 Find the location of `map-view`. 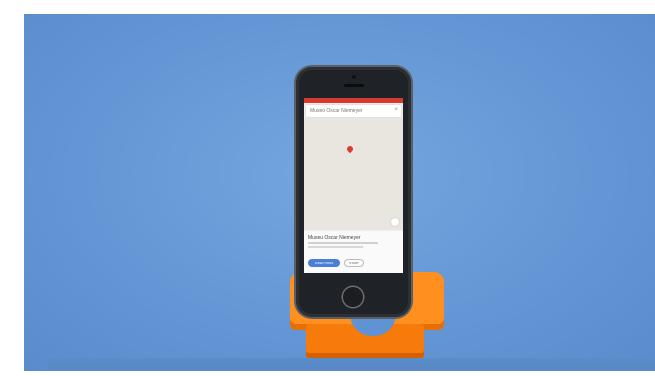

map-view is located at coordinates (353, 174).